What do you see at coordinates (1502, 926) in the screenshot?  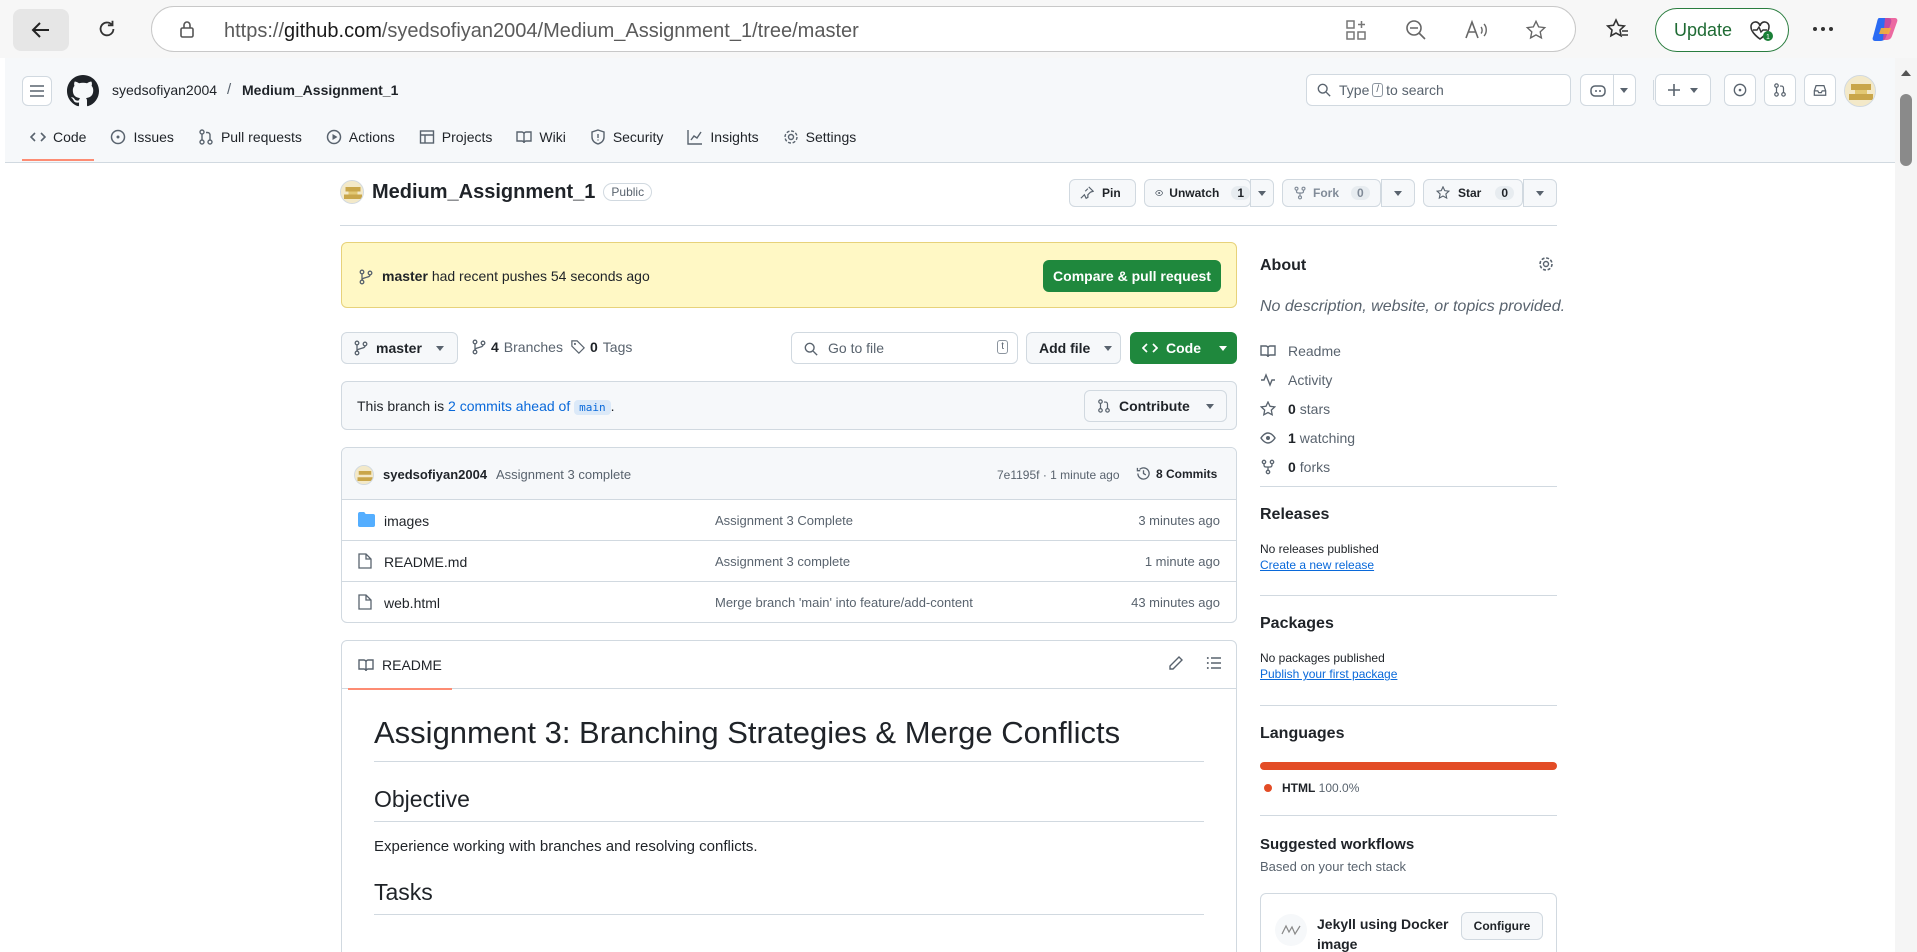 I see `configure-button: Configure` at bounding box center [1502, 926].